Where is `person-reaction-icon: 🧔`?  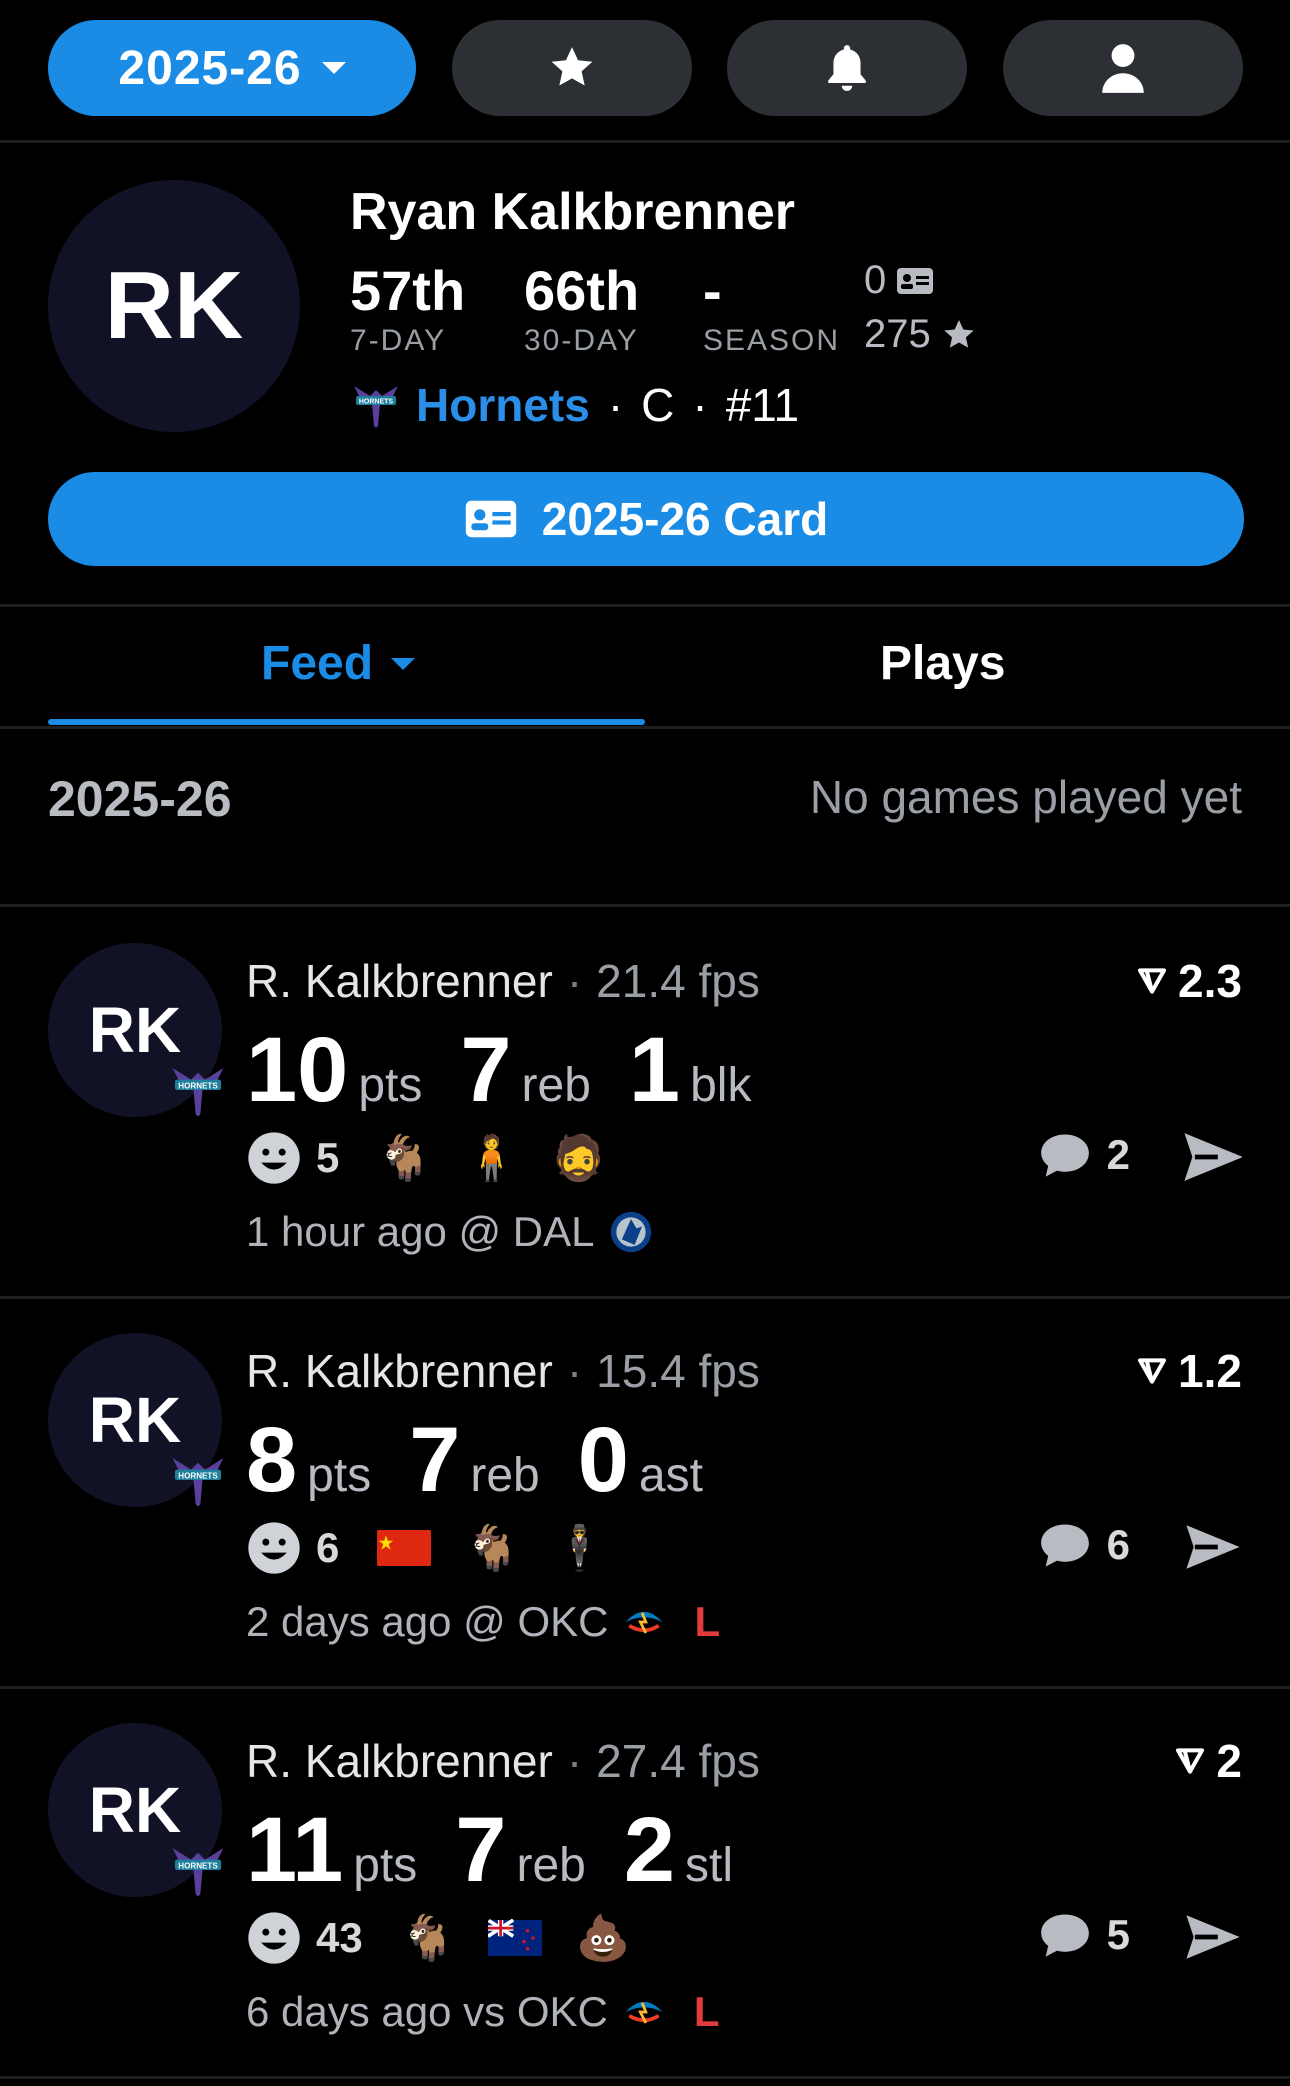 person-reaction-icon: 🧔 is located at coordinates (578, 1158).